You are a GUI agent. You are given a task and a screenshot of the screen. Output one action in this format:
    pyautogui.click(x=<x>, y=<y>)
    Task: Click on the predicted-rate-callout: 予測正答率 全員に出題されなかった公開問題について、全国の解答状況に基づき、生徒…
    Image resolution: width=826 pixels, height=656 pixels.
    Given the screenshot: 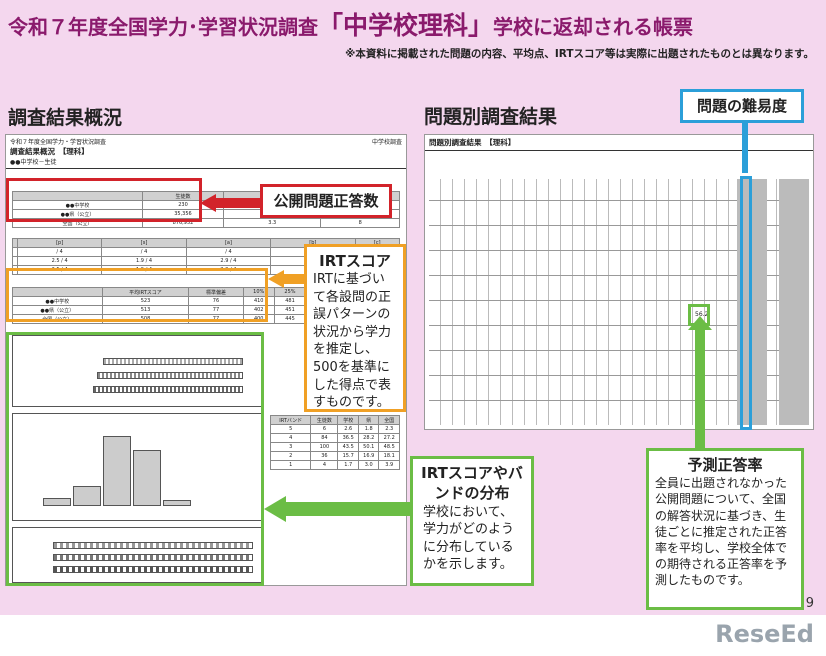 What is the action you would take?
    pyautogui.click(x=725, y=529)
    